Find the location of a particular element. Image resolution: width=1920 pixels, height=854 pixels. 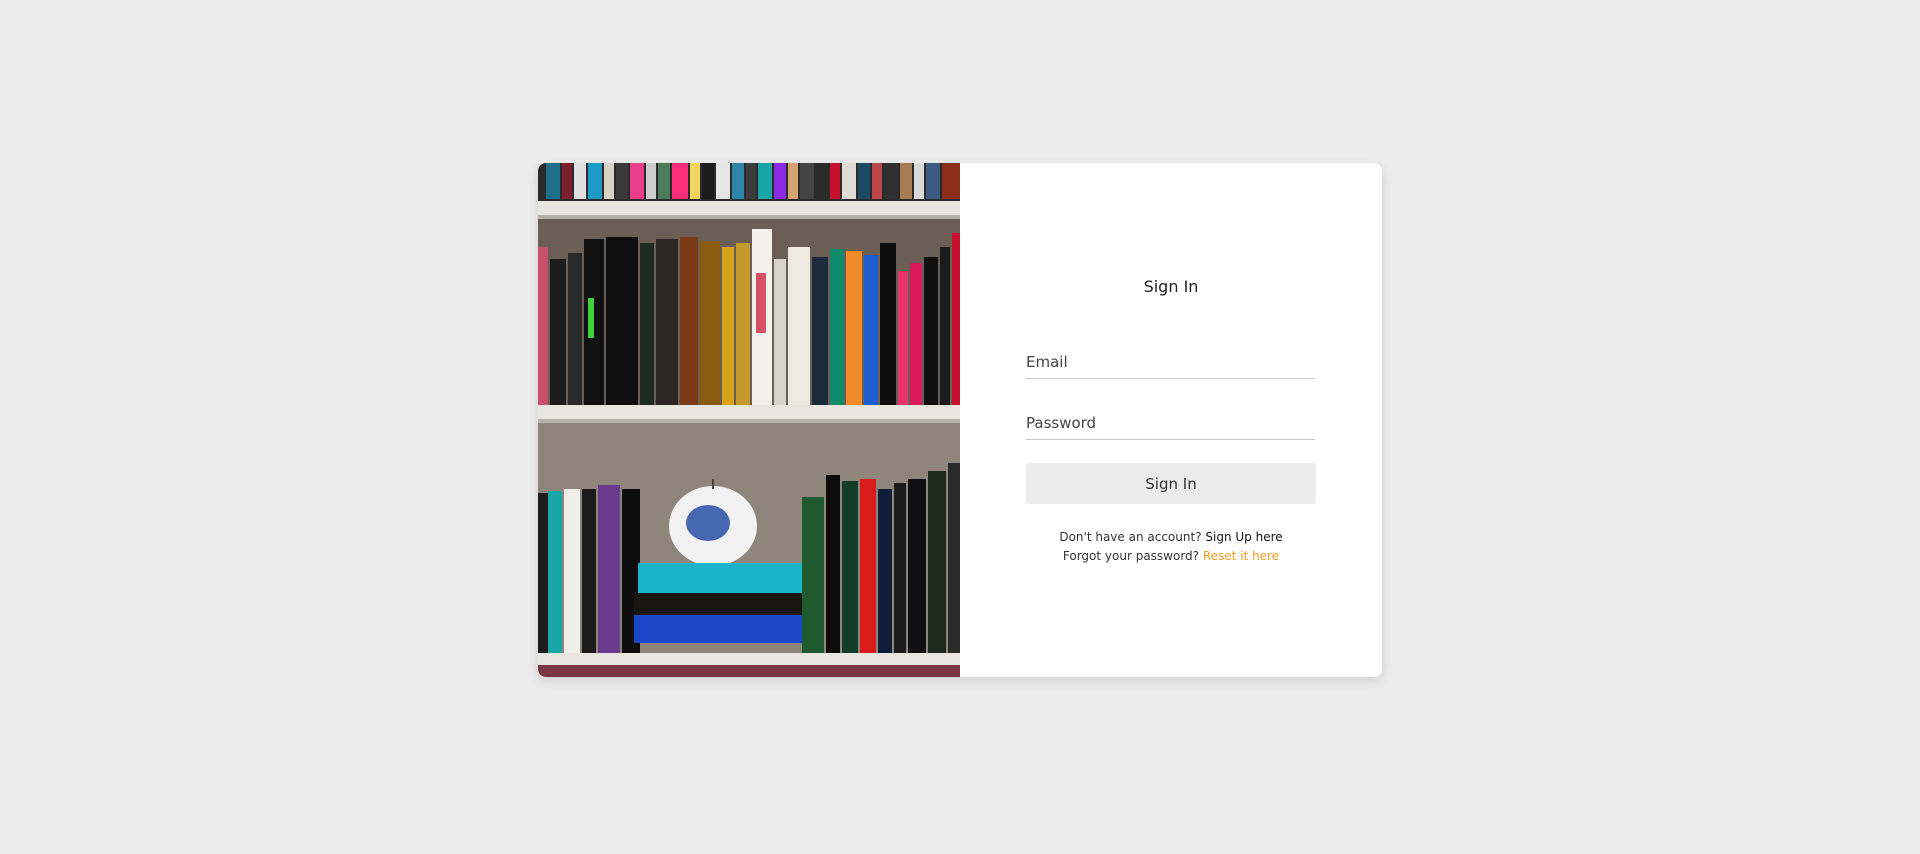

page-title: Sign In is located at coordinates (1171, 286).